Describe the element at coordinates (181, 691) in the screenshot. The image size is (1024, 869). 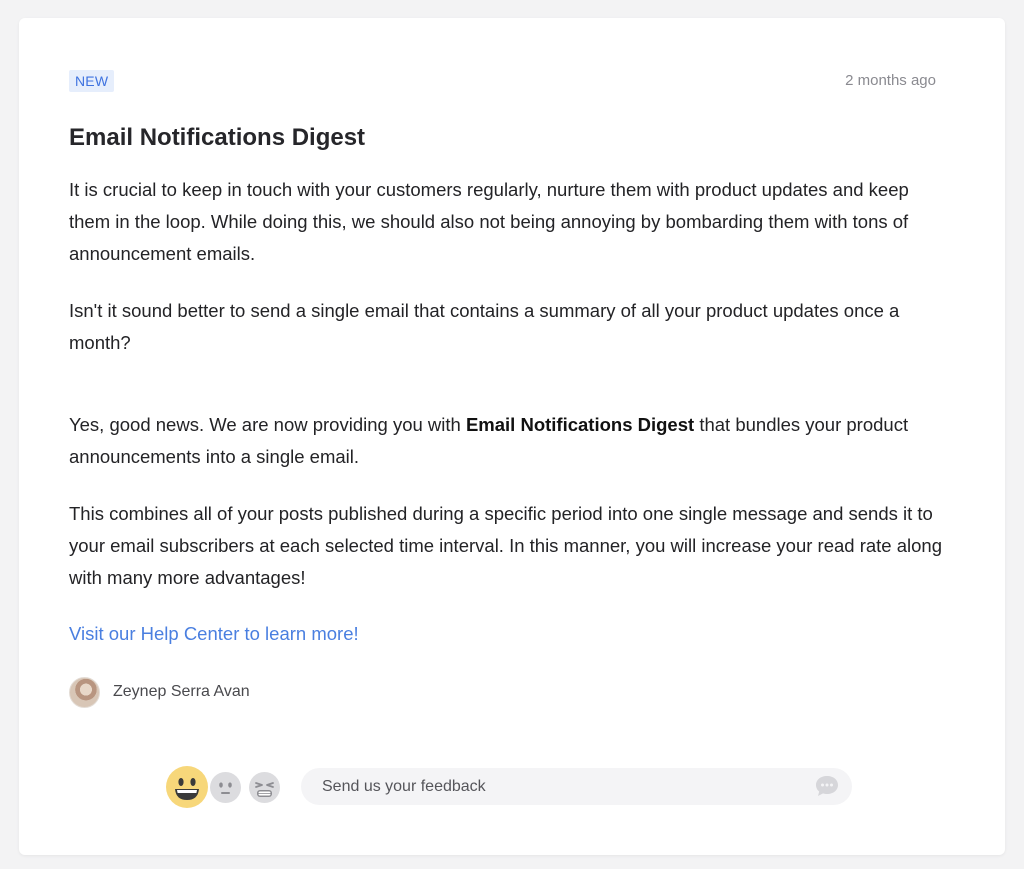
I see `author-name: Zeynep Serra Avan` at that location.